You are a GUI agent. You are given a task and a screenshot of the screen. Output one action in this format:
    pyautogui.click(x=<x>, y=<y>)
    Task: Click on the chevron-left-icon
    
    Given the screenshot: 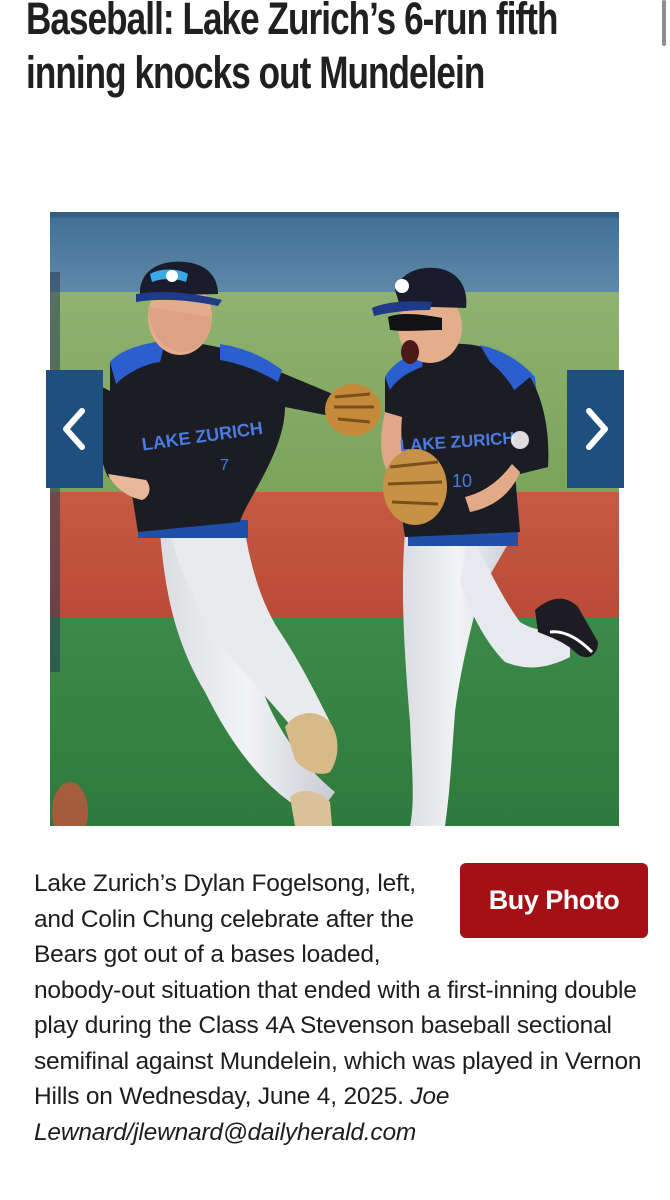 What is the action you would take?
    pyautogui.click(x=73, y=429)
    